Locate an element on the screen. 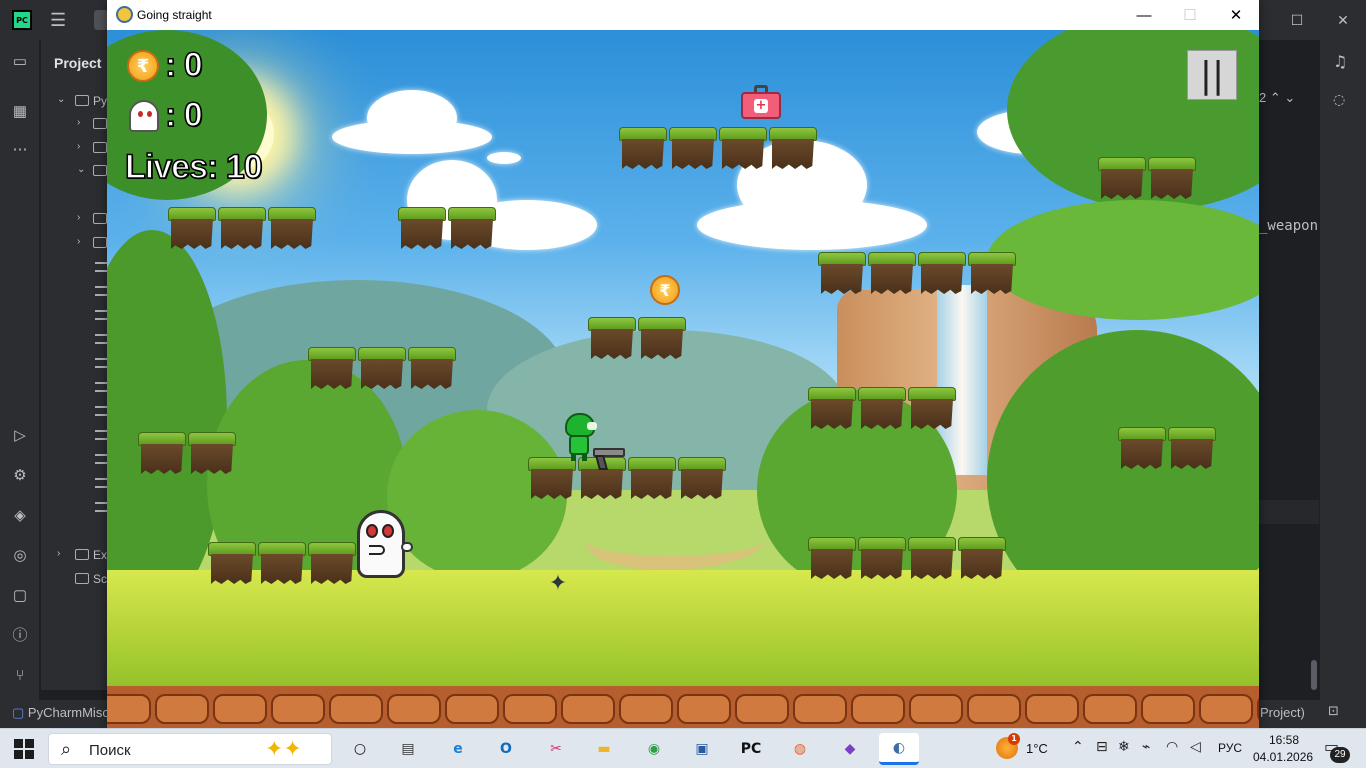 The height and width of the screenshot is (768, 1366). taskbar-visual-studio-icon: ◆ is located at coordinates (850, 749).